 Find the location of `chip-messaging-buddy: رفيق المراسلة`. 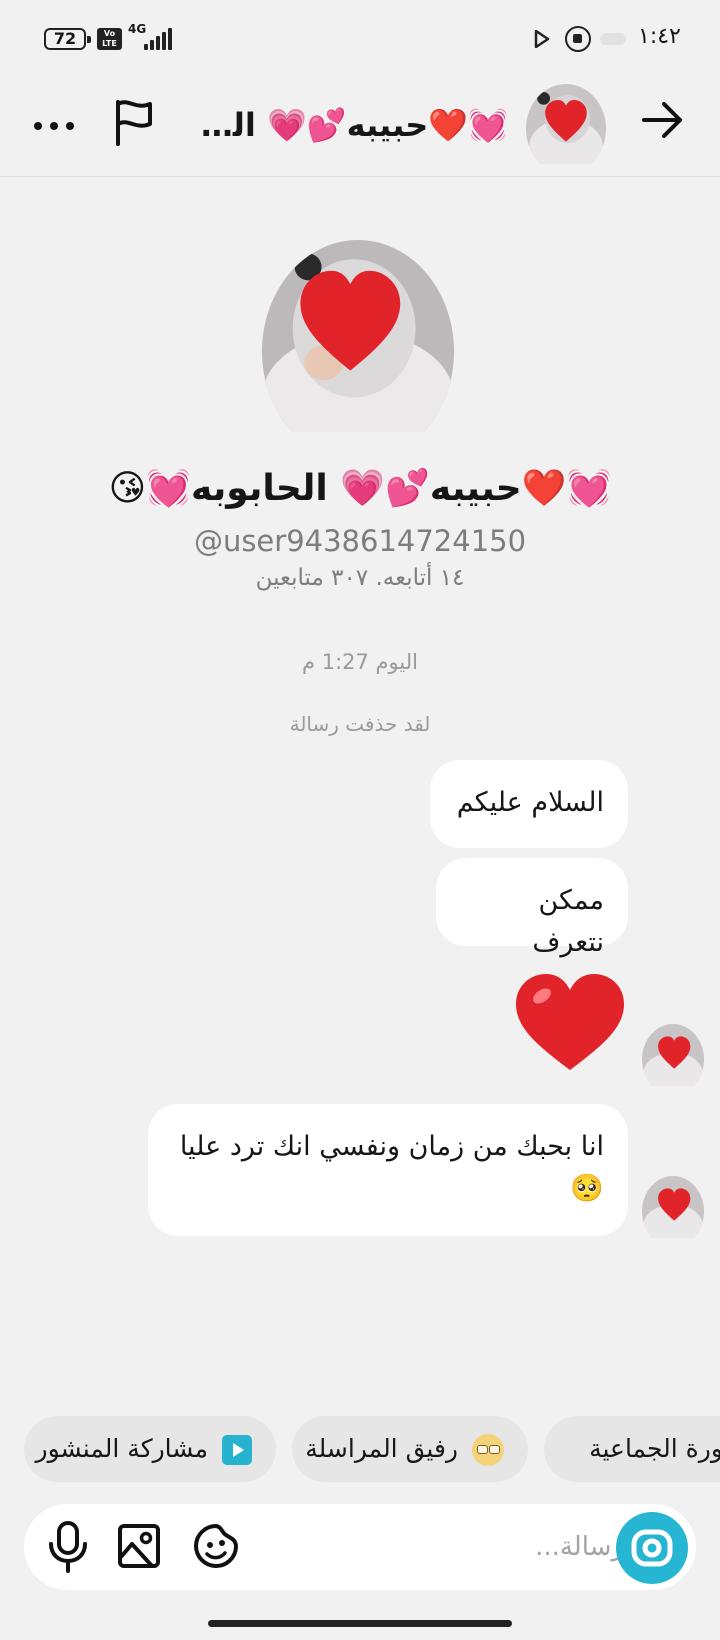

chip-messaging-buddy: رفيق المراسلة is located at coordinates (410, 1449).